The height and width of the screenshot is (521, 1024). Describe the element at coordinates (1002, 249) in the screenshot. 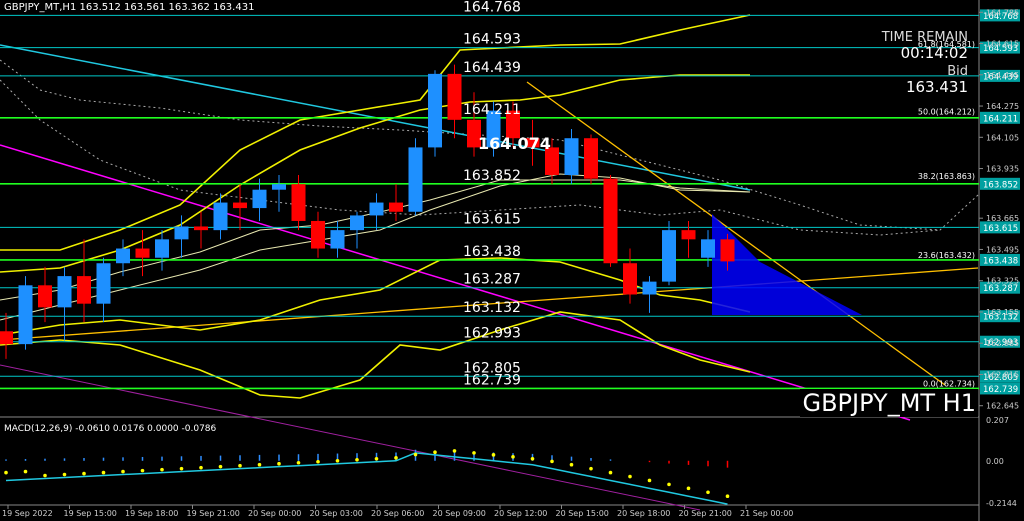

I see `price-tick-label: 163.495` at that location.